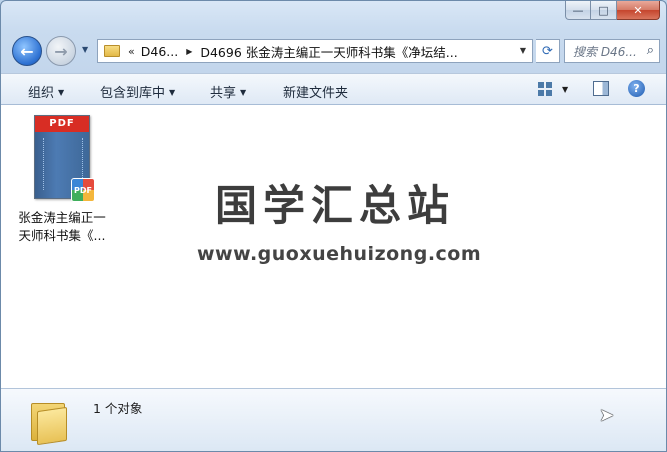  What do you see at coordinates (523, 50) in the screenshot?
I see `address-dropdown-icon: ▼` at bounding box center [523, 50].